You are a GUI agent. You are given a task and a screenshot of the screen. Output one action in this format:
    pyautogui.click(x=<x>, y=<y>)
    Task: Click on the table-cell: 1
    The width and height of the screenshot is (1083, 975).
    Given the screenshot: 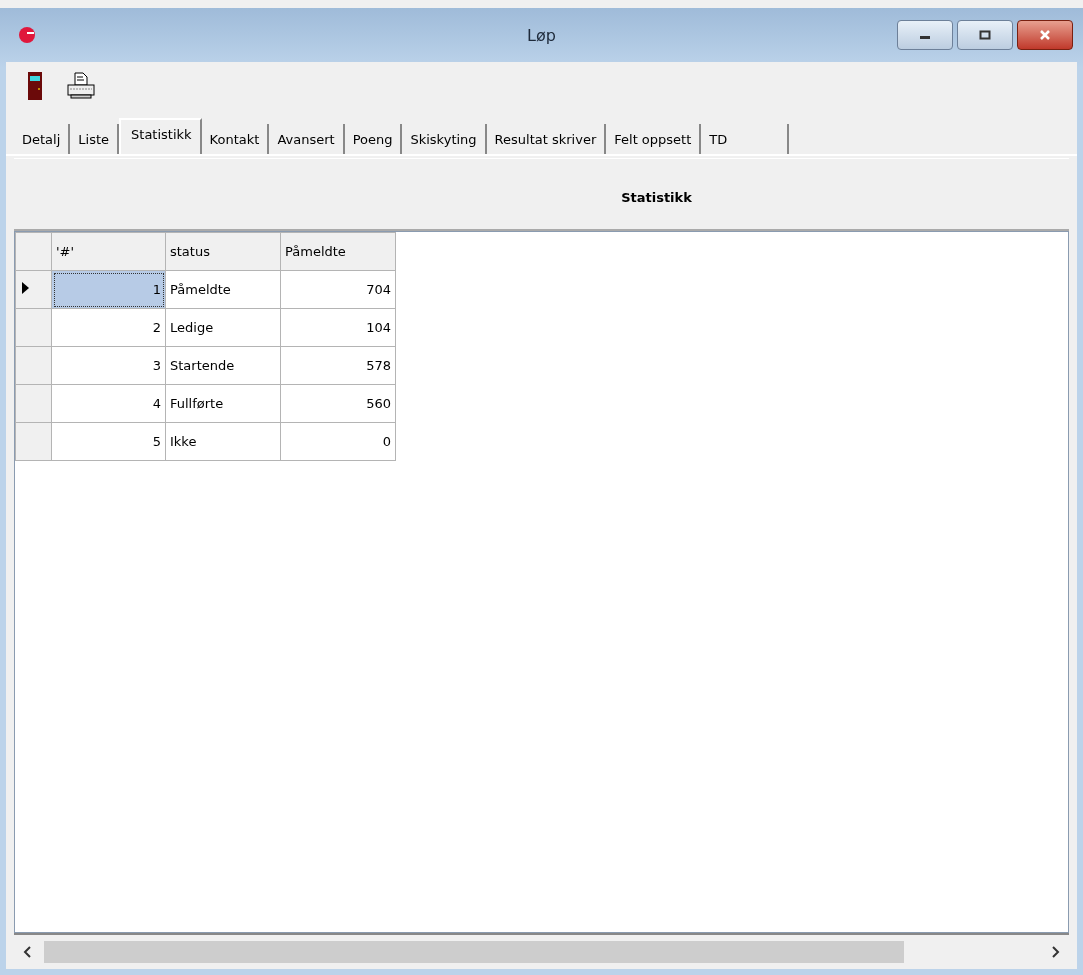 What is the action you would take?
    pyautogui.click(x=108, y=289)
    